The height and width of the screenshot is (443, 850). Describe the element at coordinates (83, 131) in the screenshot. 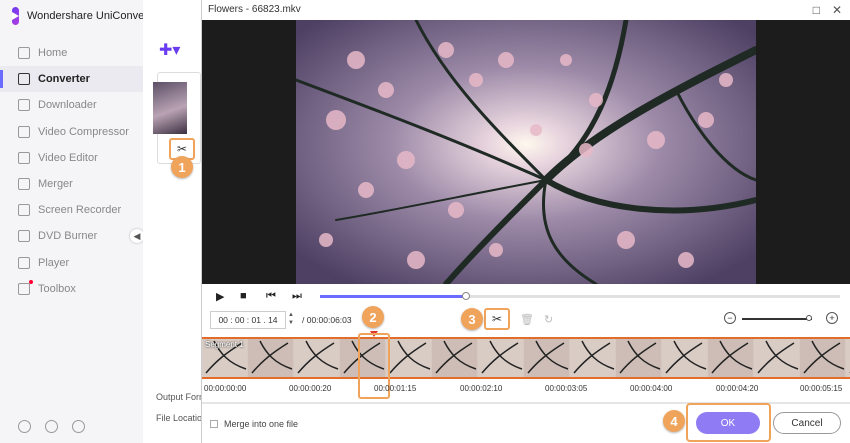

I see `sidebar-item-label: Video Compressor` at that location.